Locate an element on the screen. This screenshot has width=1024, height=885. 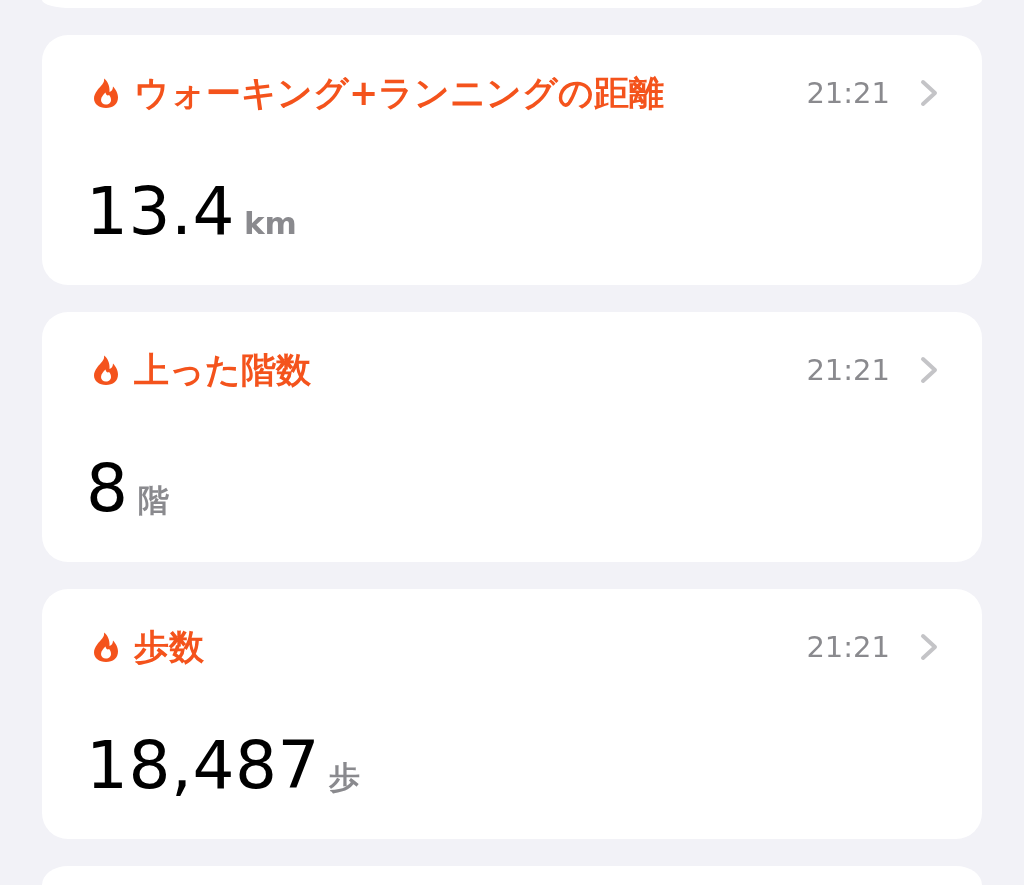
metric-title: ウォーキング+ランニングの距離 is located at coordinates (399, 93).